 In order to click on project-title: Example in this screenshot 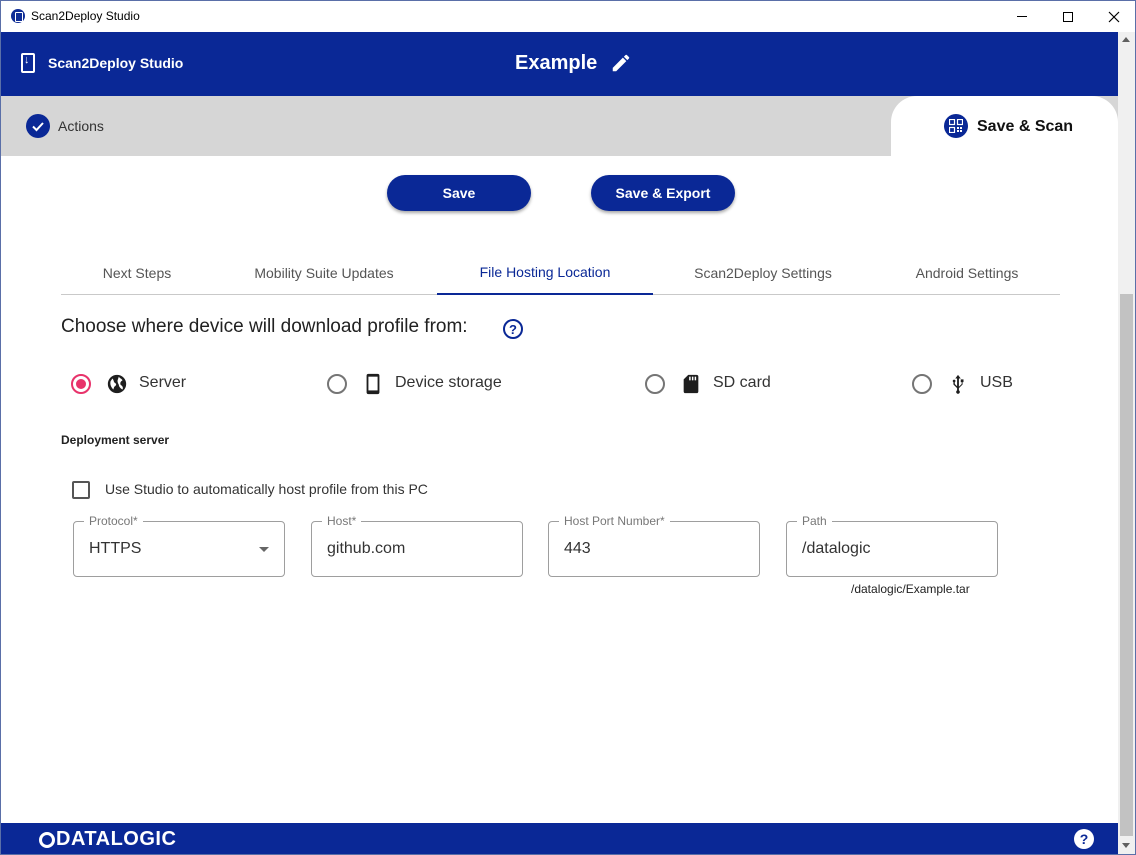, I will do `click(556, 63)`.